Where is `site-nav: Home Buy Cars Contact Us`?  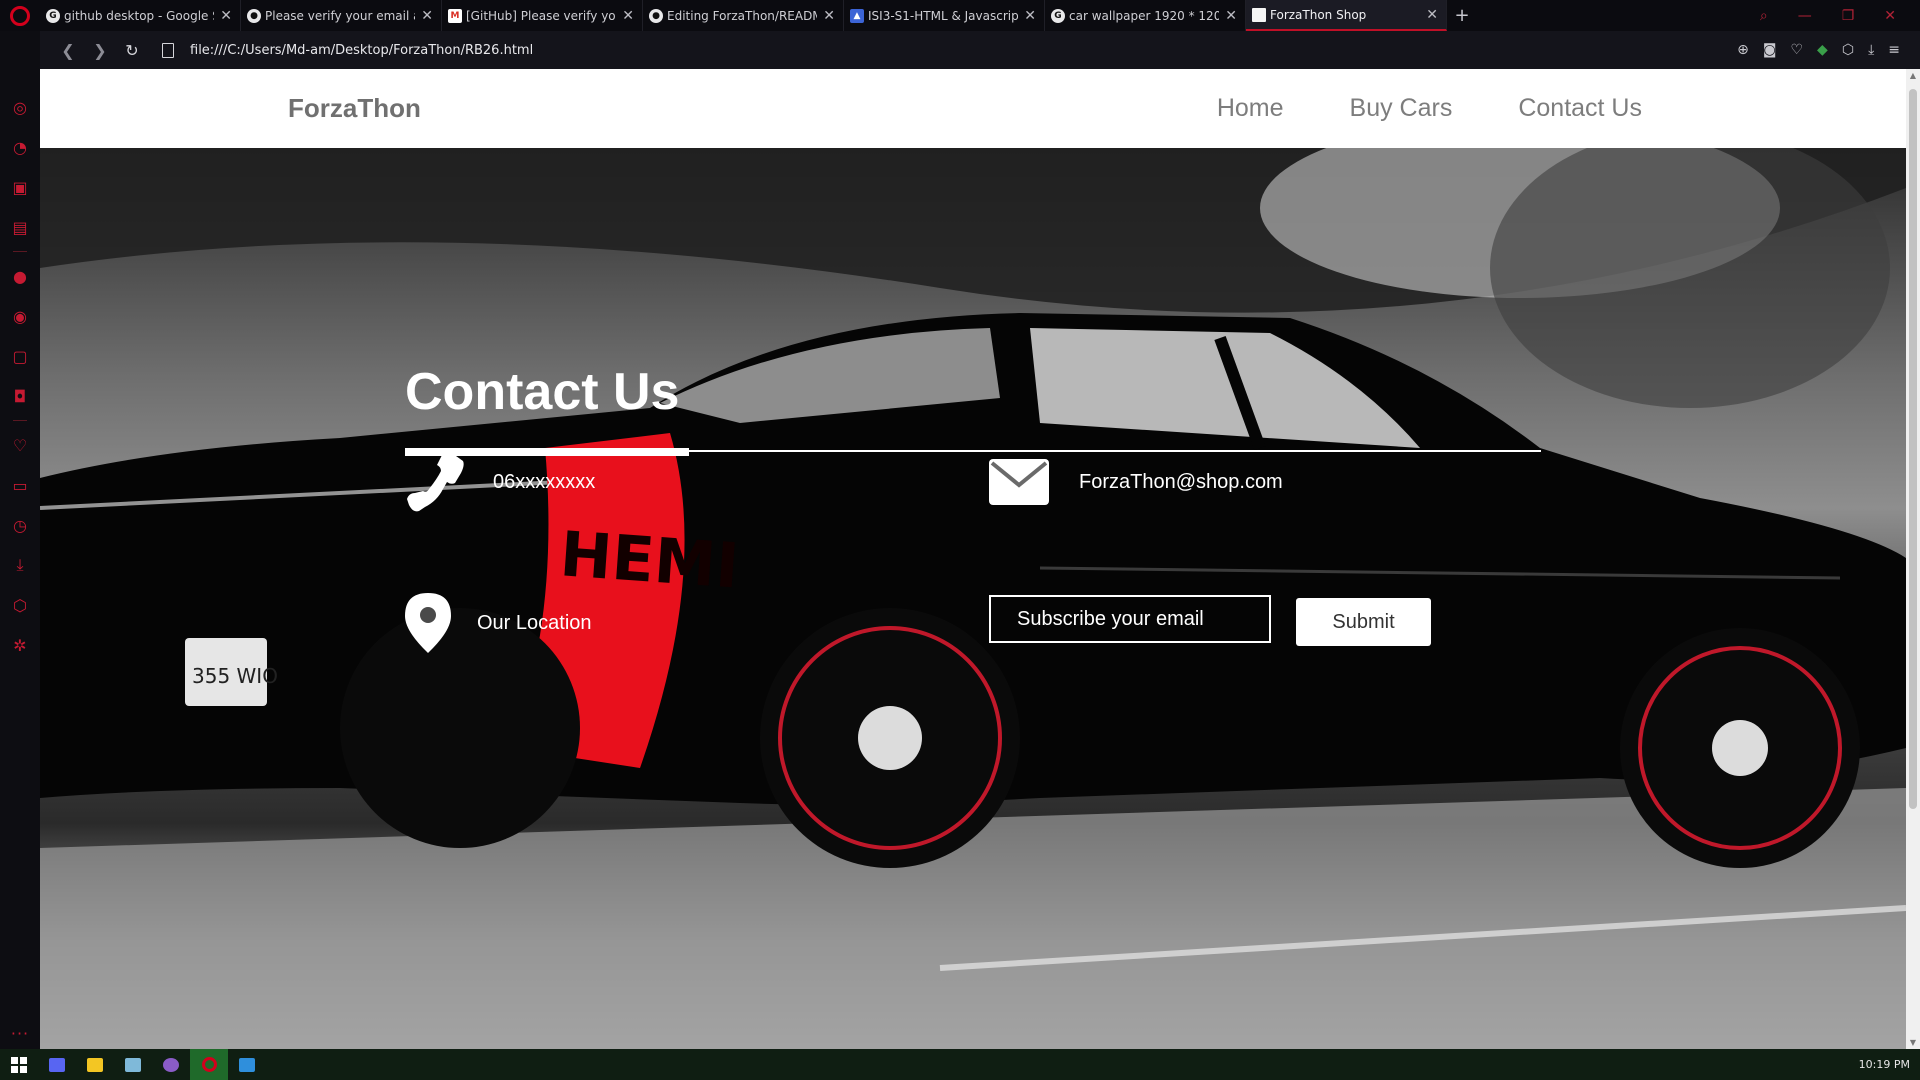 site-nav: Home Buy Cars Contact Us is located at coordinates (1429, 108).